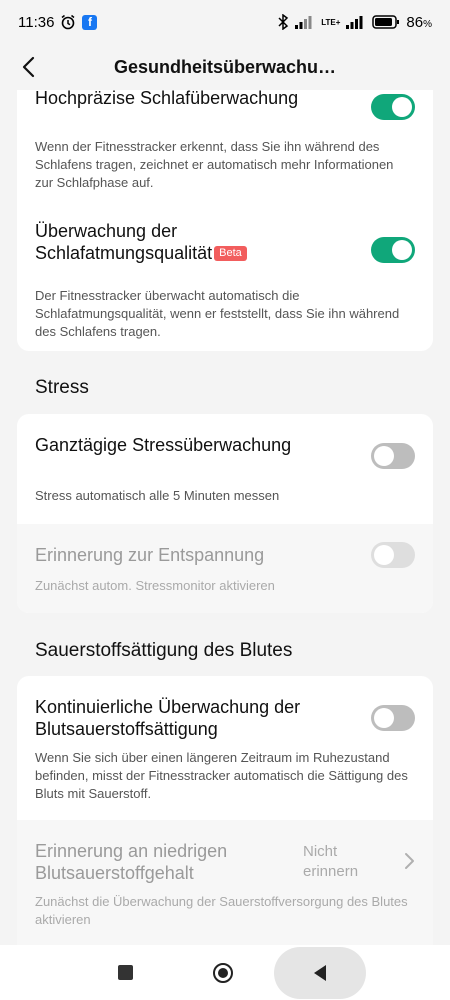  What do you see at coordinates (386, 22) in the screenshot?
I see `battery-icon` at bounding box center [386, 22].